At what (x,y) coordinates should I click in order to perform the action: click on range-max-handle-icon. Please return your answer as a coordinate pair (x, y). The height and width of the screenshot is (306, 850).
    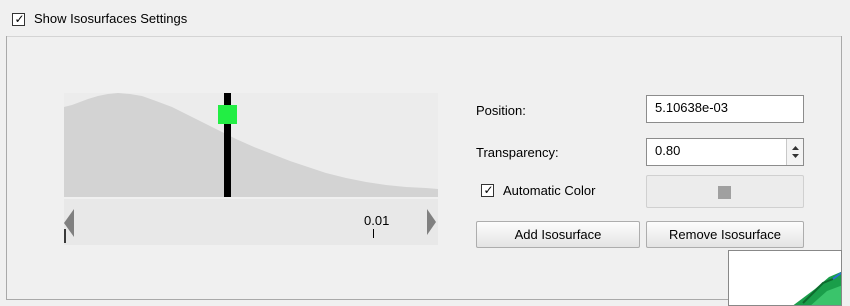
    Looking at the image, I should click on (431, 222).